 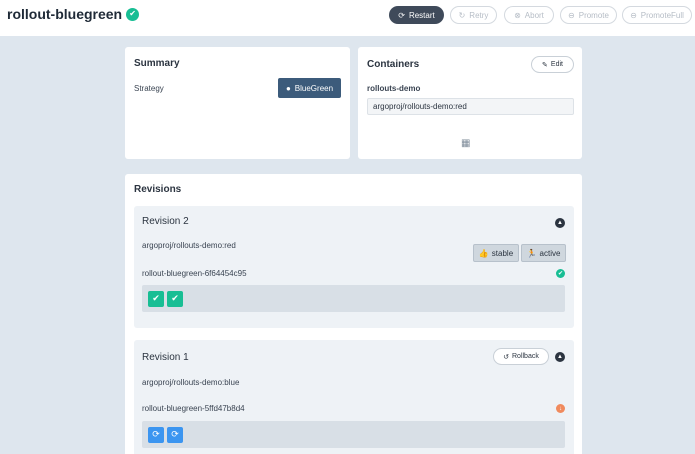 I want to click on replicaset-name: rollout-bluegreen-5ffd47b8d4, so click(x=193, y=408).